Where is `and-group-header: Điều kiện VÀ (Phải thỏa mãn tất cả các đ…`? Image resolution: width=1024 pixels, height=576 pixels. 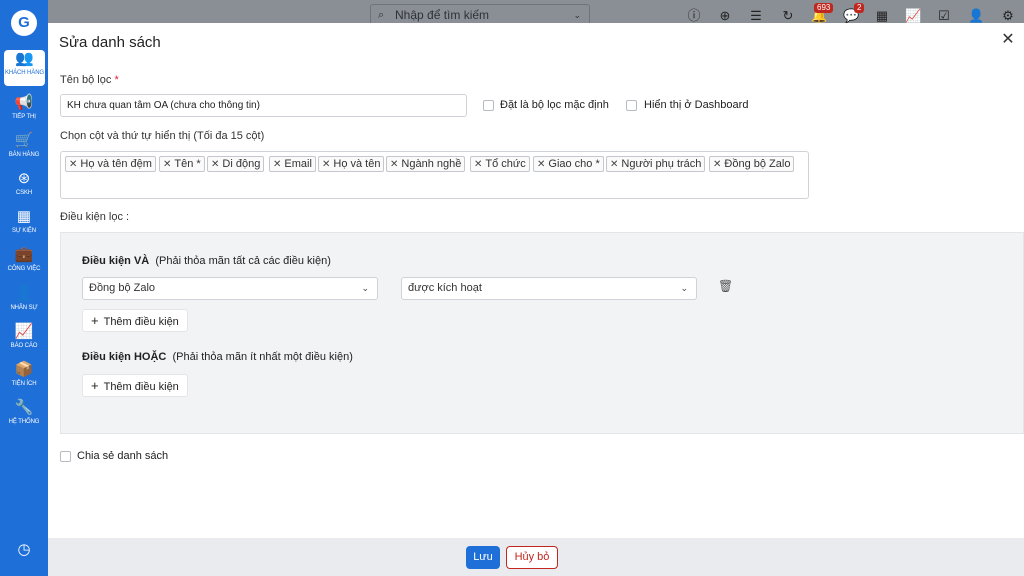
and-group-header: Điều kiện VÀ (Phải thỏa mãn tất cả các đ… is located at coordinates (206, 261).